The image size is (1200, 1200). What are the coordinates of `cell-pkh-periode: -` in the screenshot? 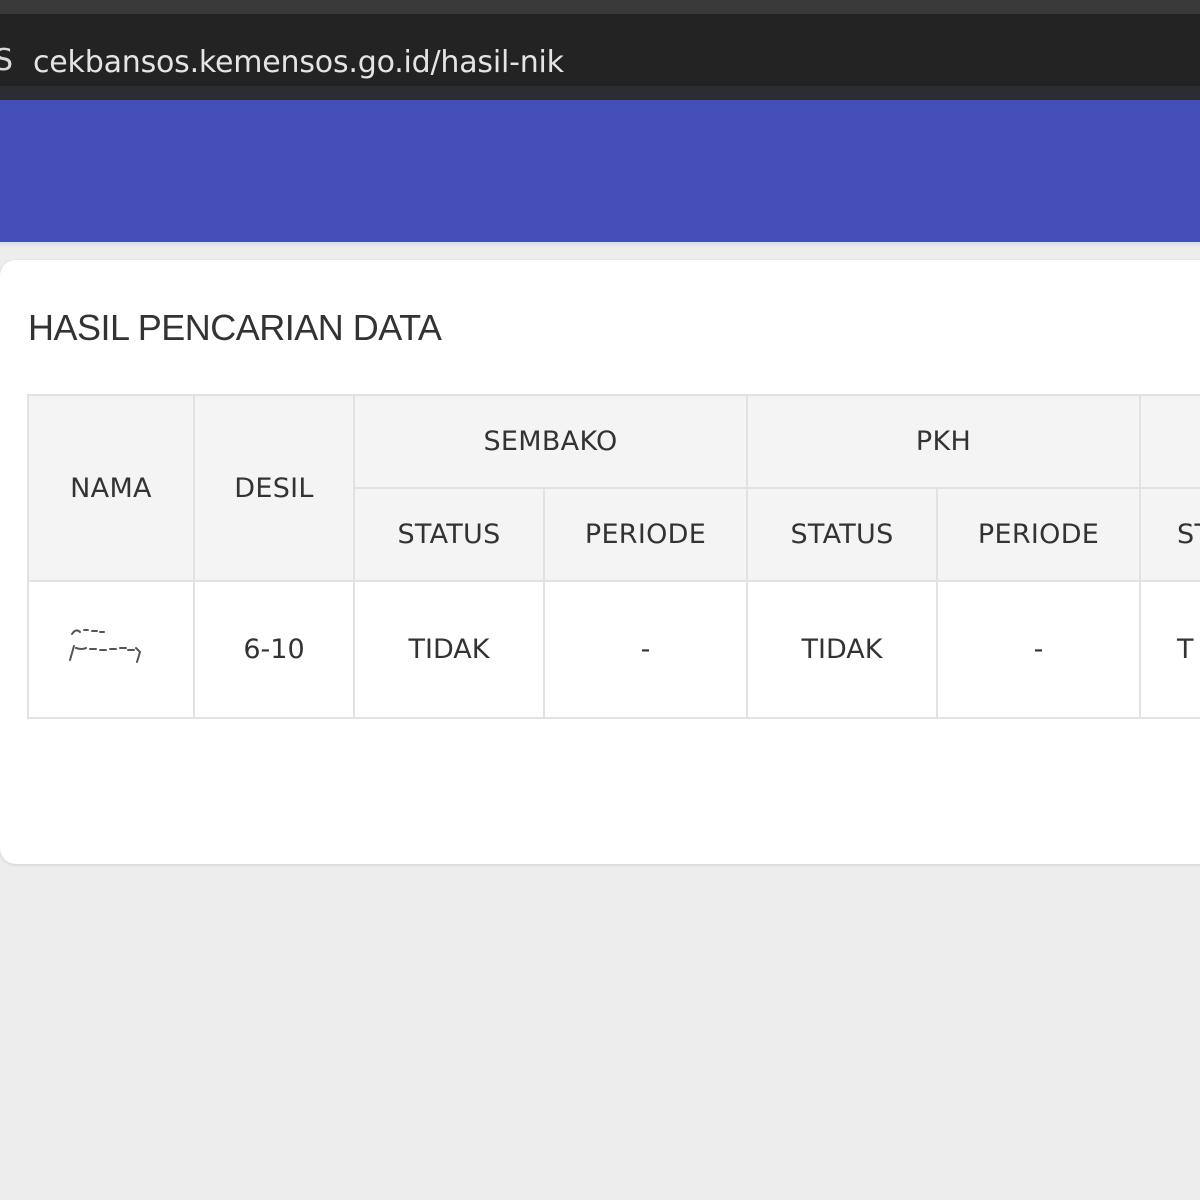 It's located at (1039, 649).